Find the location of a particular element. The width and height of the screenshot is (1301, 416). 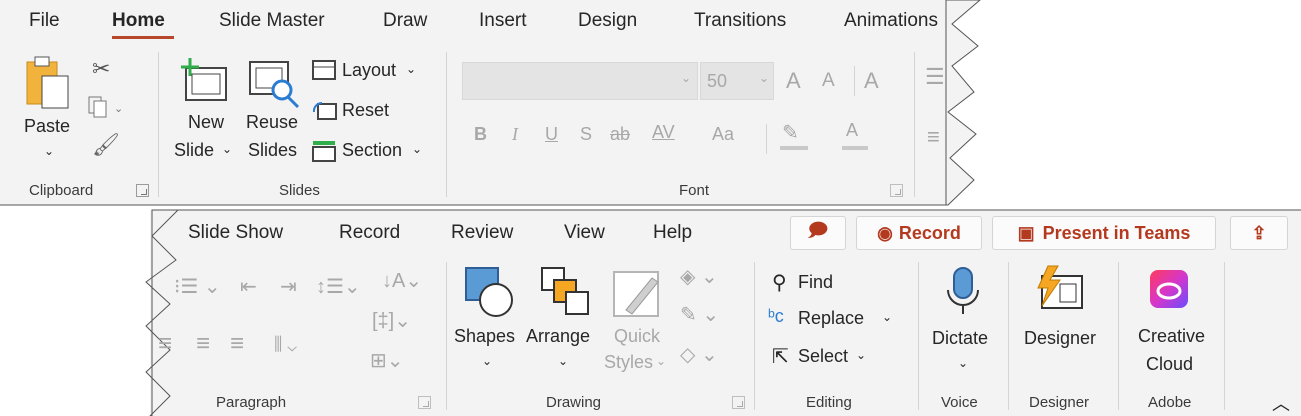

arrange-button: Arrange ⌄ is located at coordinates (563, 322).